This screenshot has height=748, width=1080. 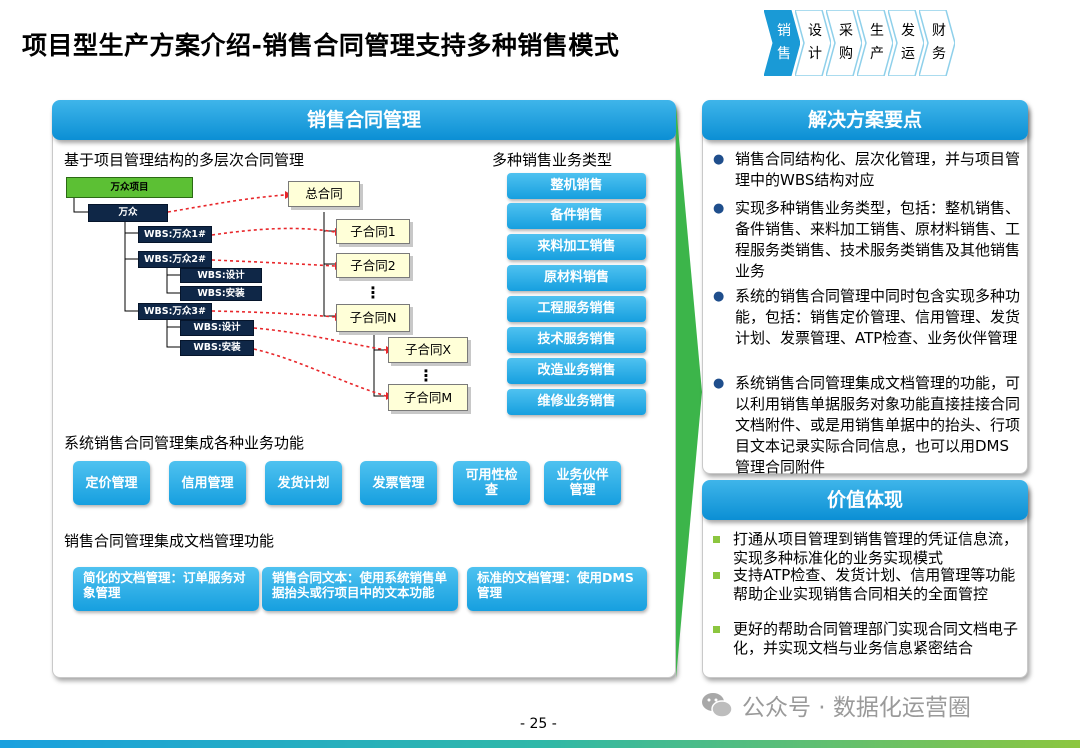 I want to click on contract-sub-1: 子合同1, so click(x=373, y=231).